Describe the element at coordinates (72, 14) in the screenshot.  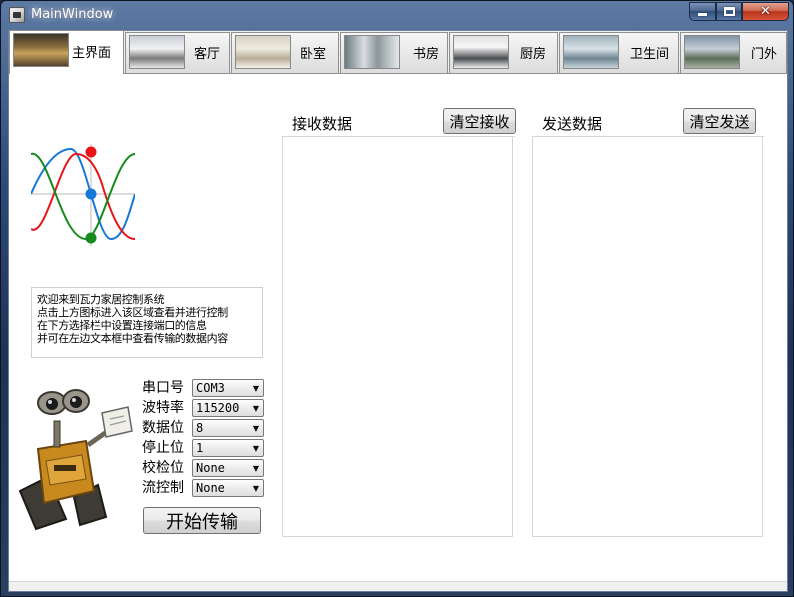
I see `window-title: MainWindow` at that location.